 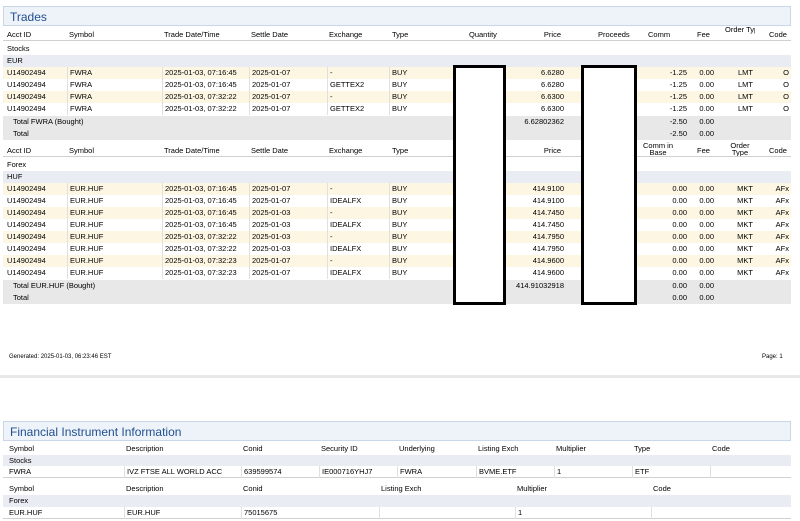 What do you see at coordinates (205, 261) in the screenshot?
I see `cell-trade-date: 2025-01-03, 07:32:23` at bounding box center [205, 261].